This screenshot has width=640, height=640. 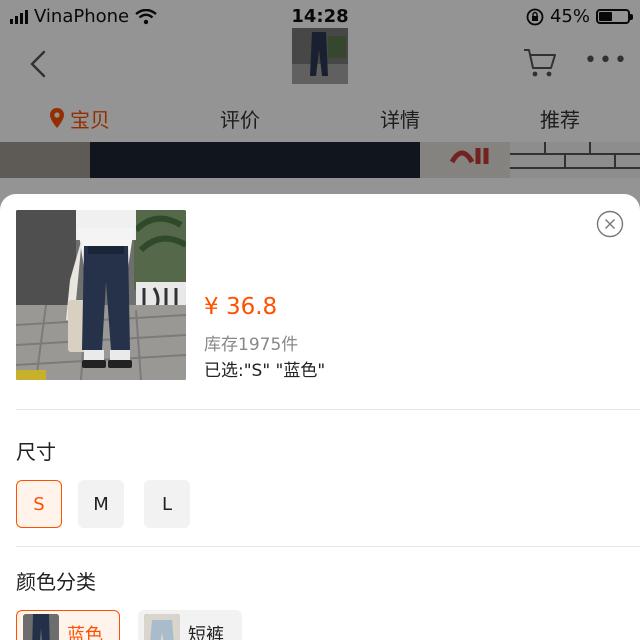 I want to click on color-option-blue: 蓝色, so click(x=68, y=625).